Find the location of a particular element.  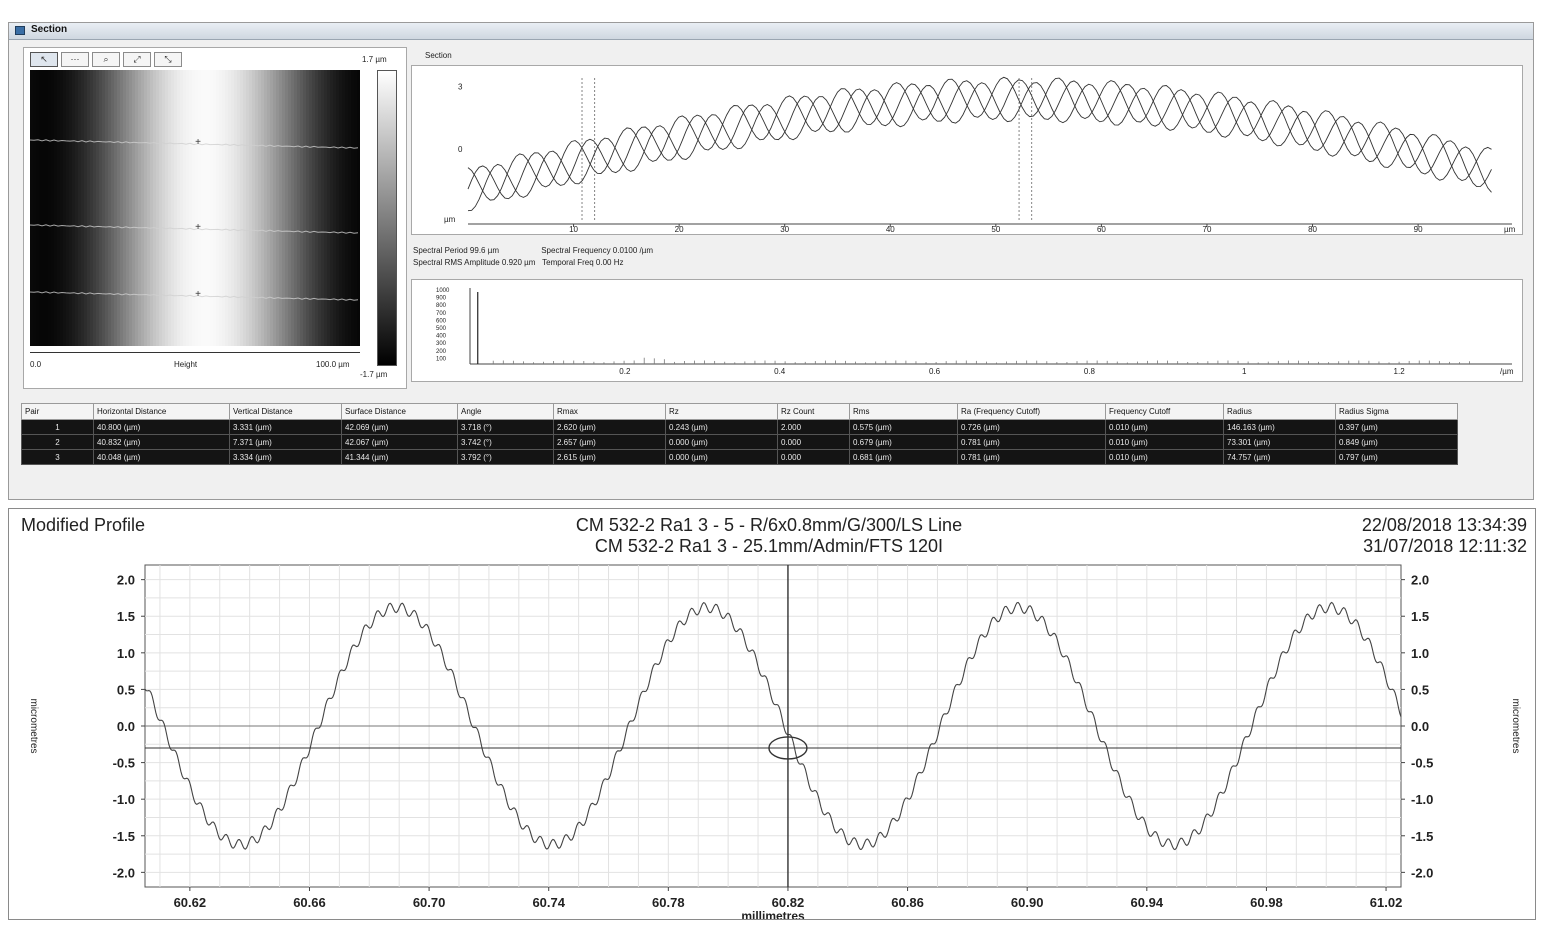

y-tick-label-left: -1.5 is located at coordinates (124, 836).